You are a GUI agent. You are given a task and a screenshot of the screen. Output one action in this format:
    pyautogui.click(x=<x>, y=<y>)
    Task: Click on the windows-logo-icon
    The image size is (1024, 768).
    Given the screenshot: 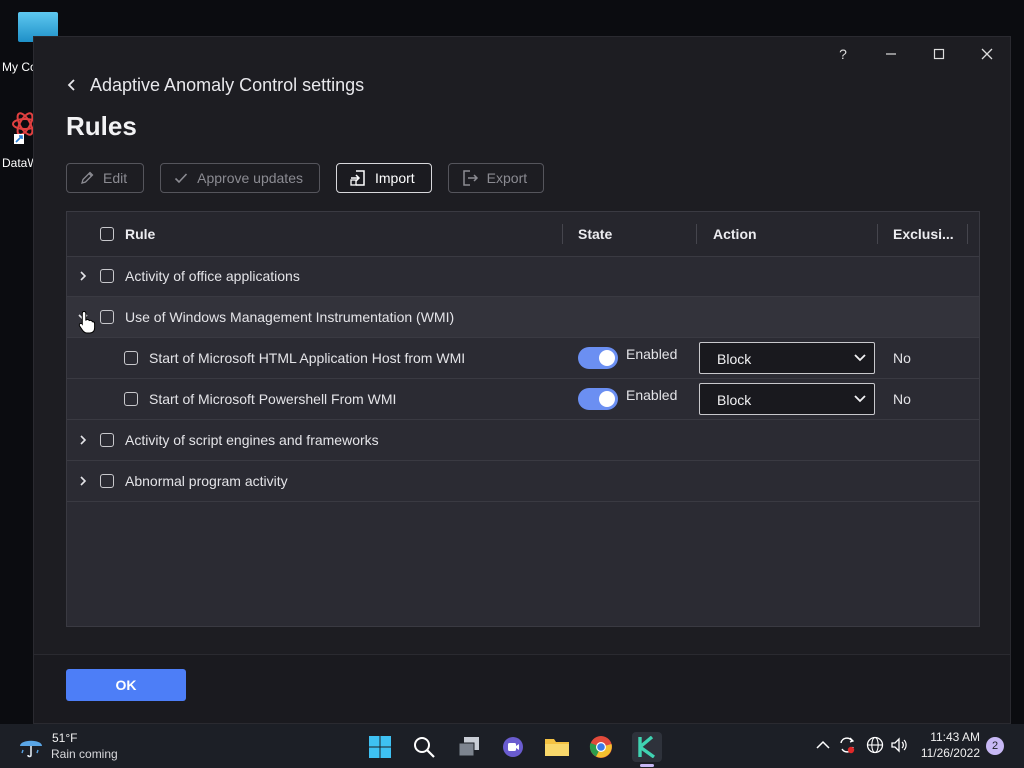 What is the action you would take?
    pyautogui.click(x=380, y=747)
    